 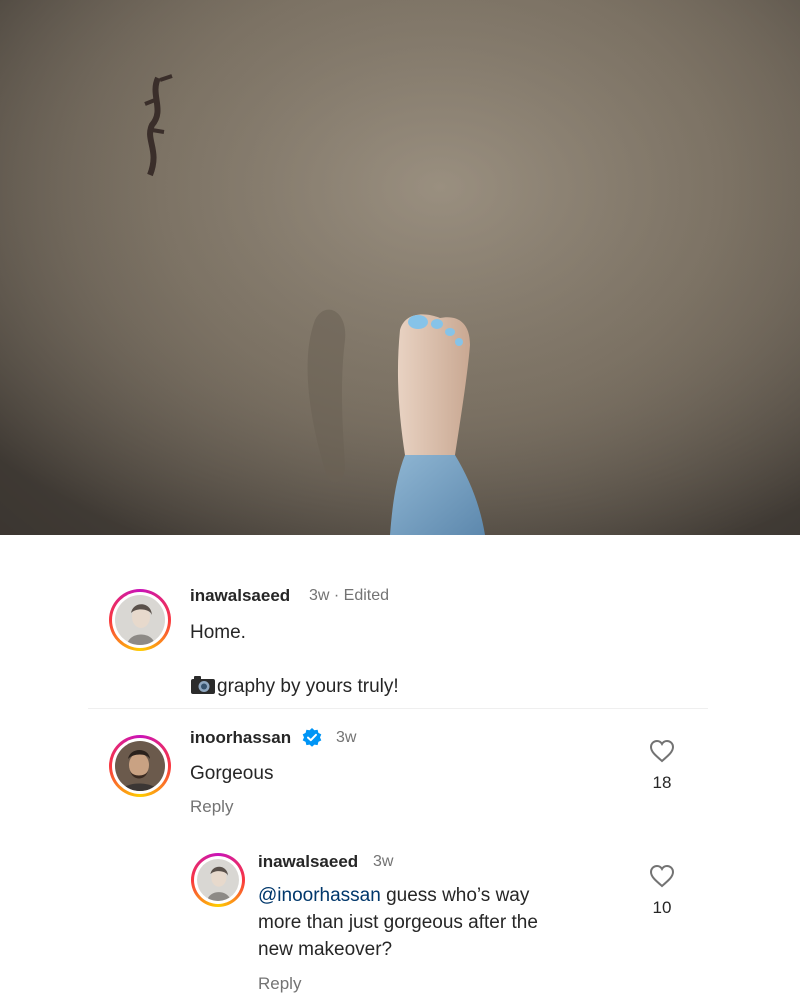 What do you see at coordinates (325, 949) in the screenshot?
I see `reply-text-line-3: new makeover?` at bounding box center [325, 949].